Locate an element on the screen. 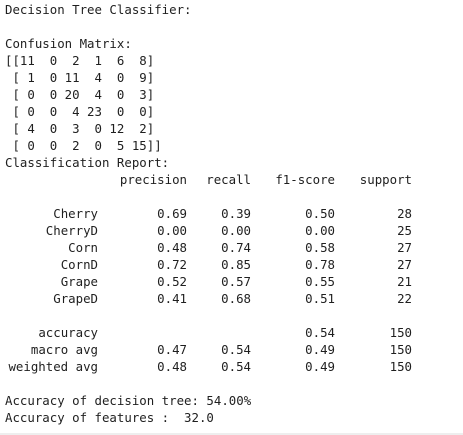 Image resolution: width=463 pixels, height=435 pixels. f1-value: 0.78 is located at coordinates (320, 264).